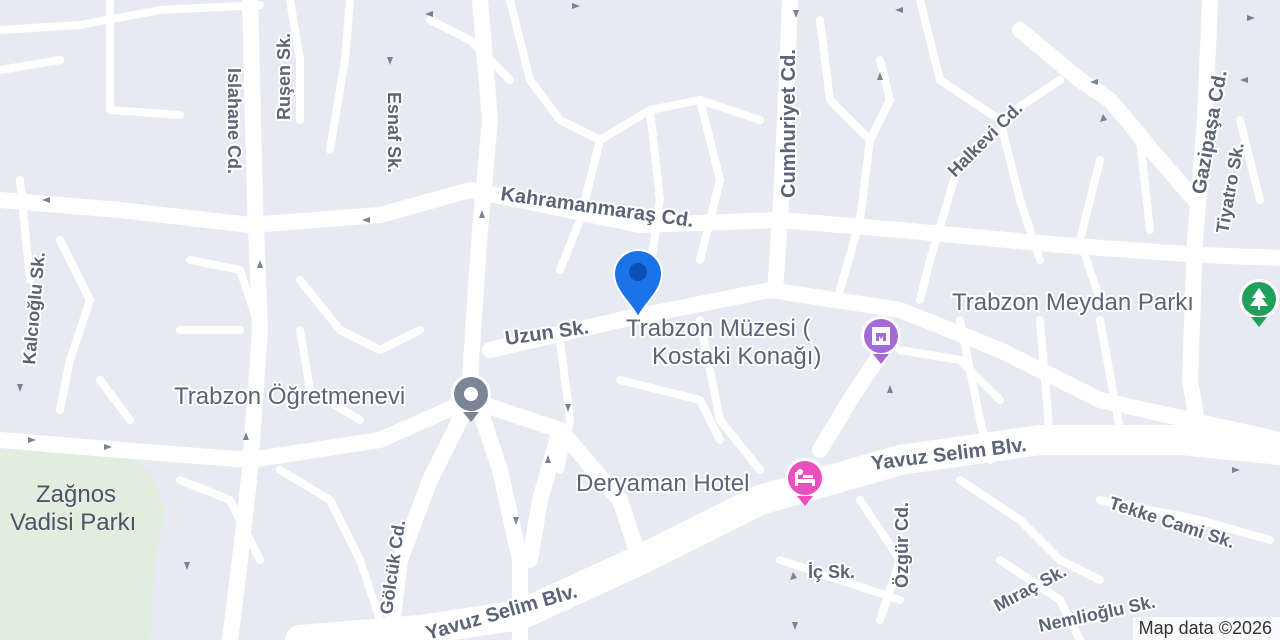  What do you see at coordinates (82, 544) in the screenshot?
I see `park-area` at bounding box center [82, 544].